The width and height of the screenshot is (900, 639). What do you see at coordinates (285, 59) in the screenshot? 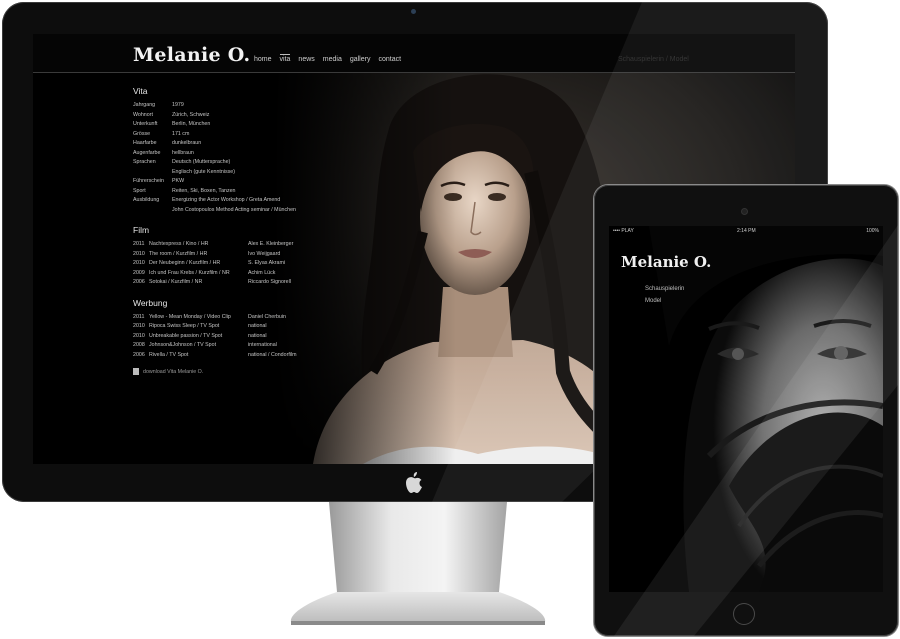
I see `nav-vita: vita` at bounding box center [285, 59].